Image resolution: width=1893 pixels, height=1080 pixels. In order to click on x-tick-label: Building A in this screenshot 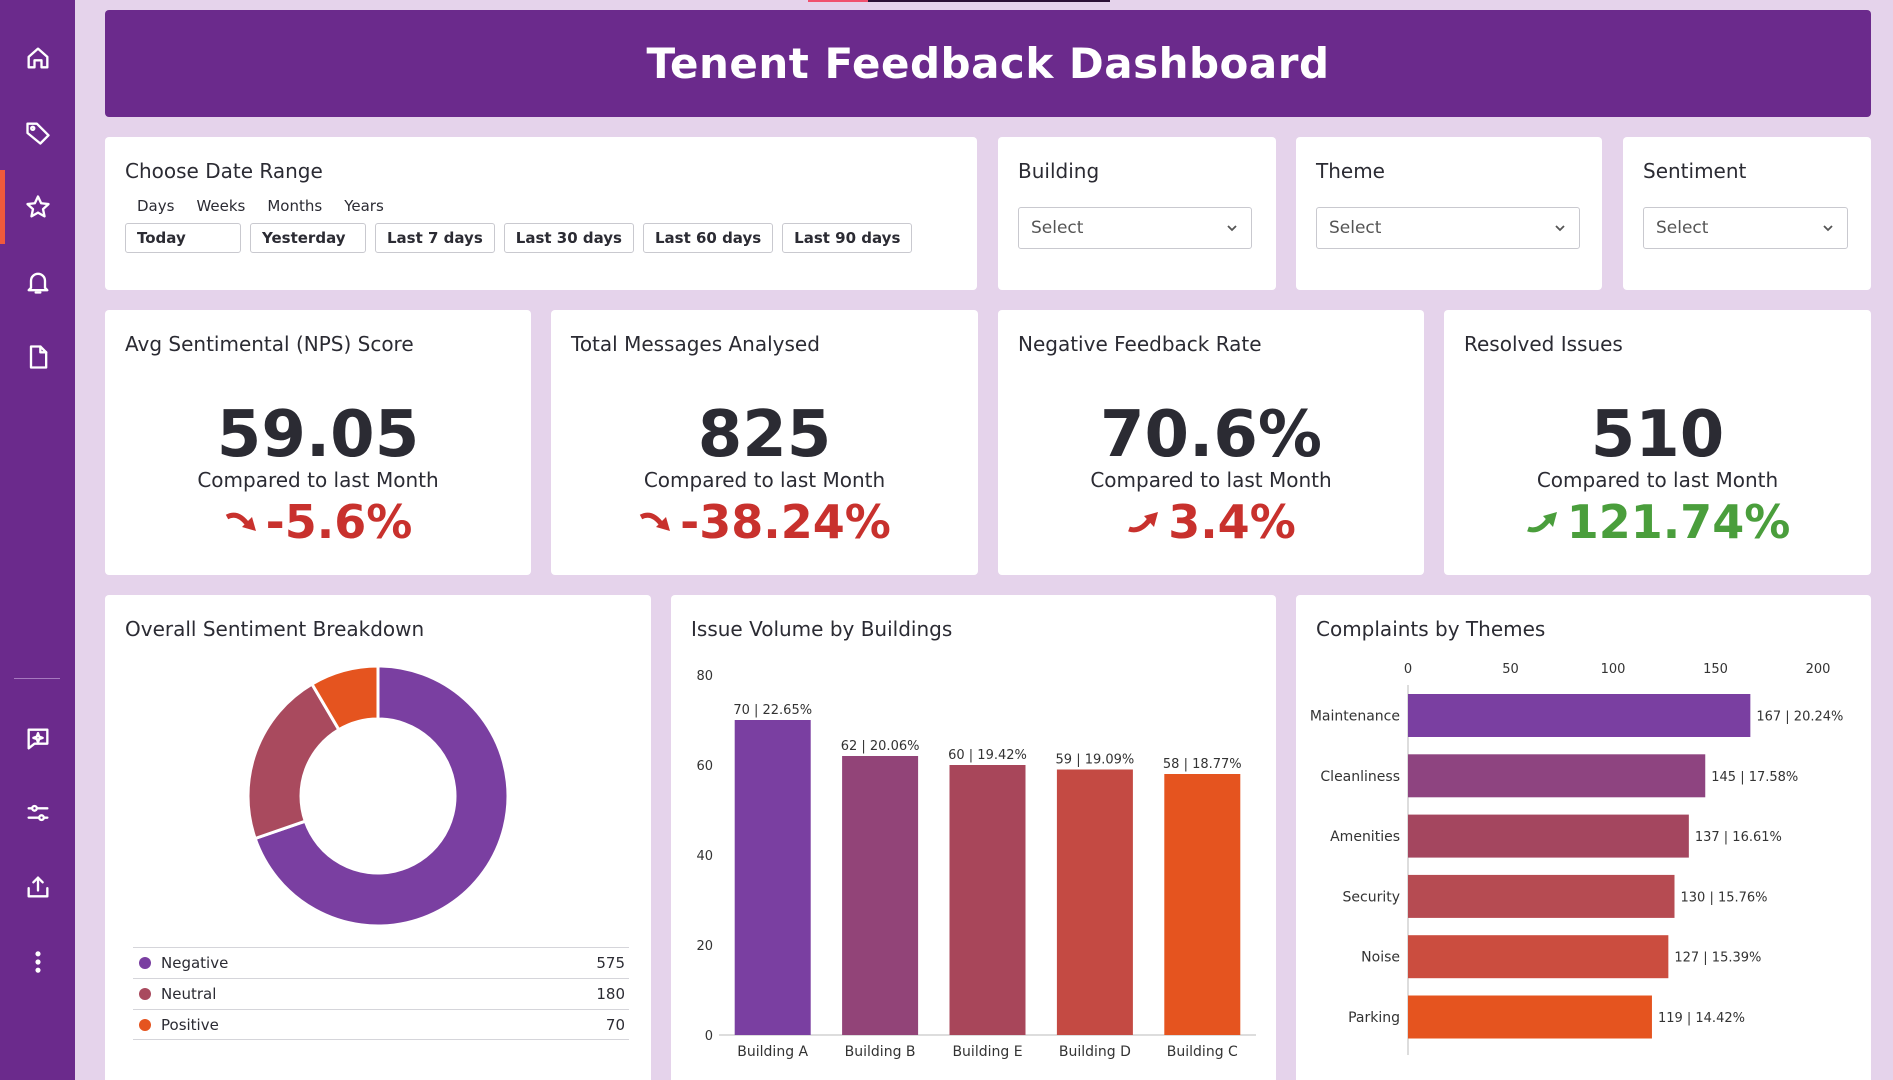, I will do `click(772, 1052)`.